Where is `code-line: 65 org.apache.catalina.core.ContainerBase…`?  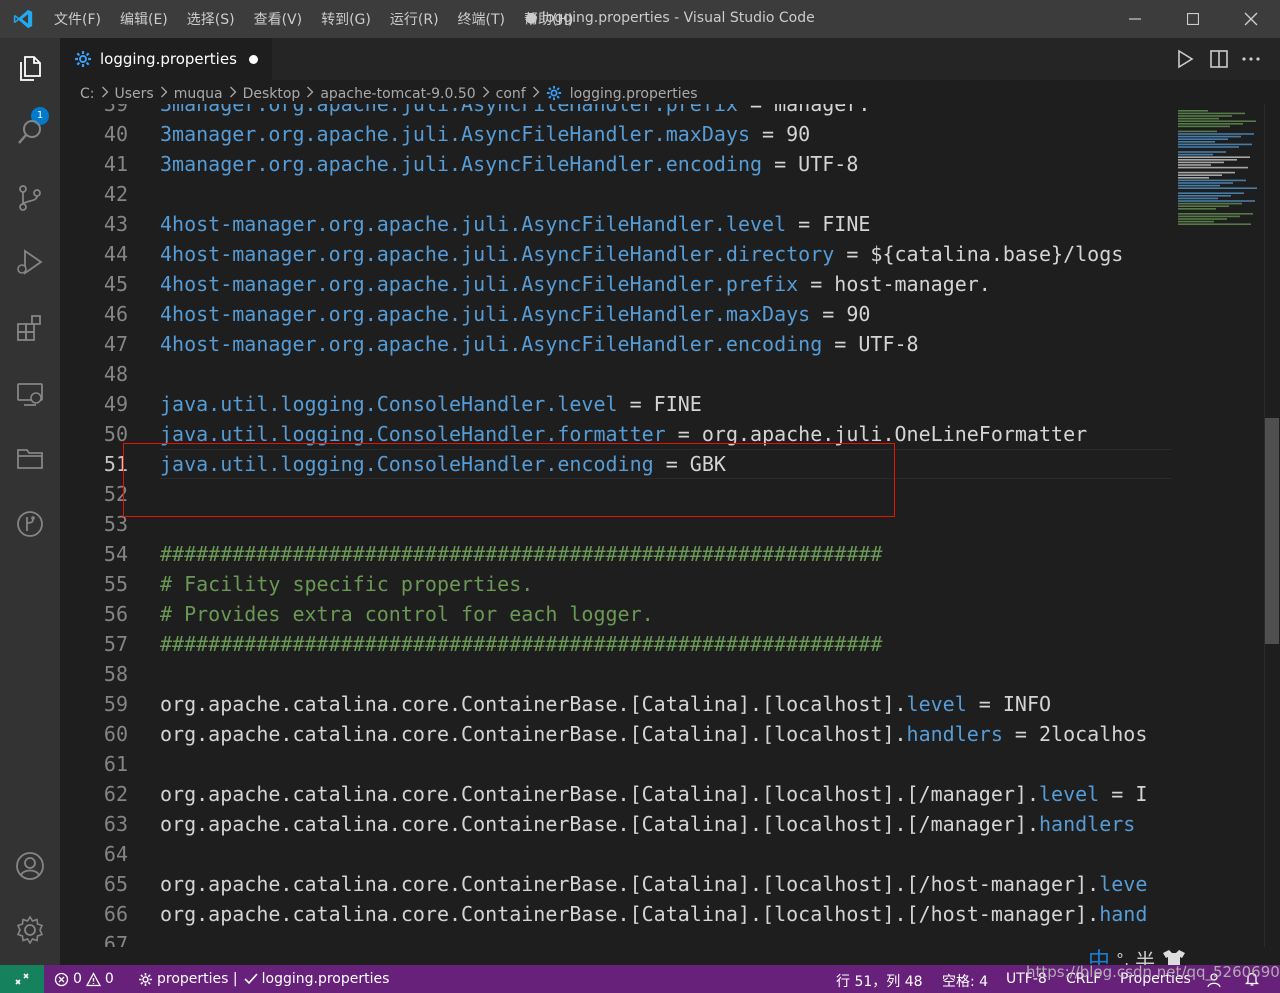
code-line: 65 org.apache.catalina.core.ContainerBase… is located at coordinates (616, 884).